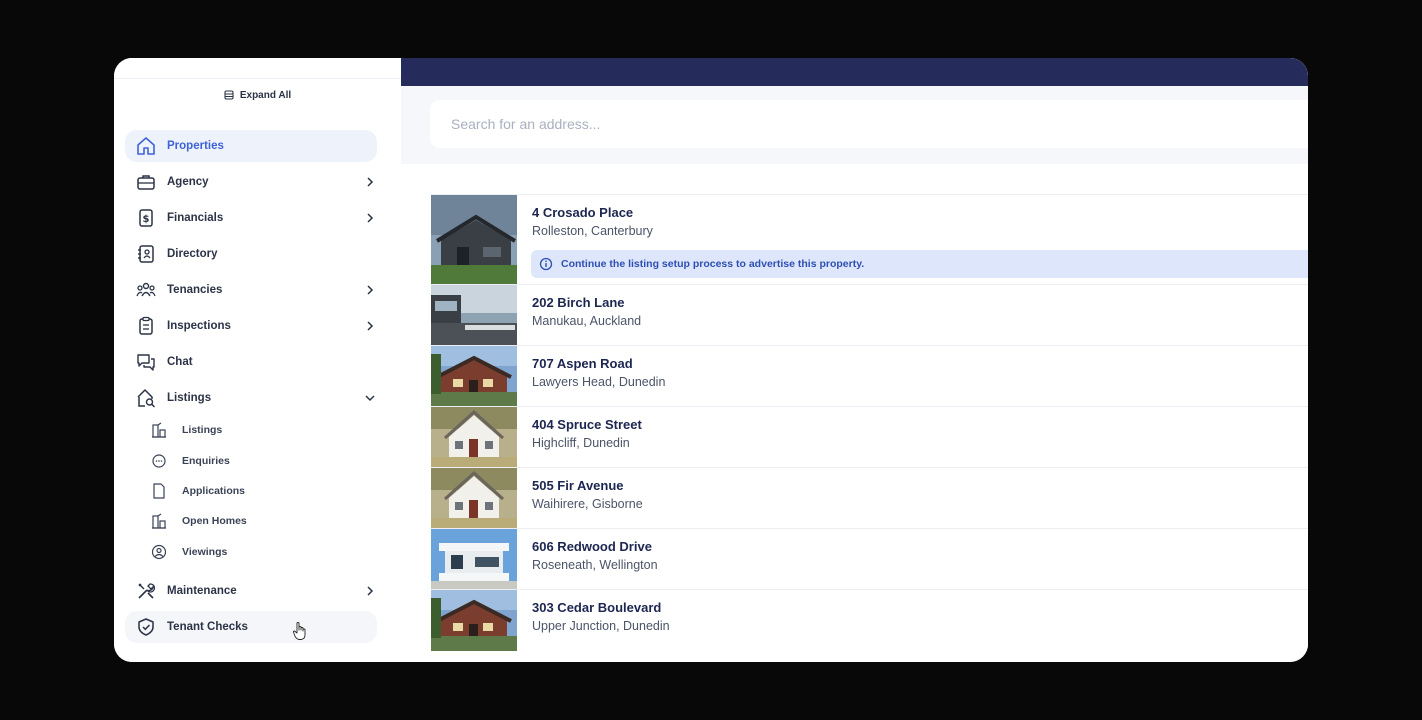  What do you see at coordinates (146, 591) in the screenshot?
I see `tools-icon` at bounding box center [146, 591].